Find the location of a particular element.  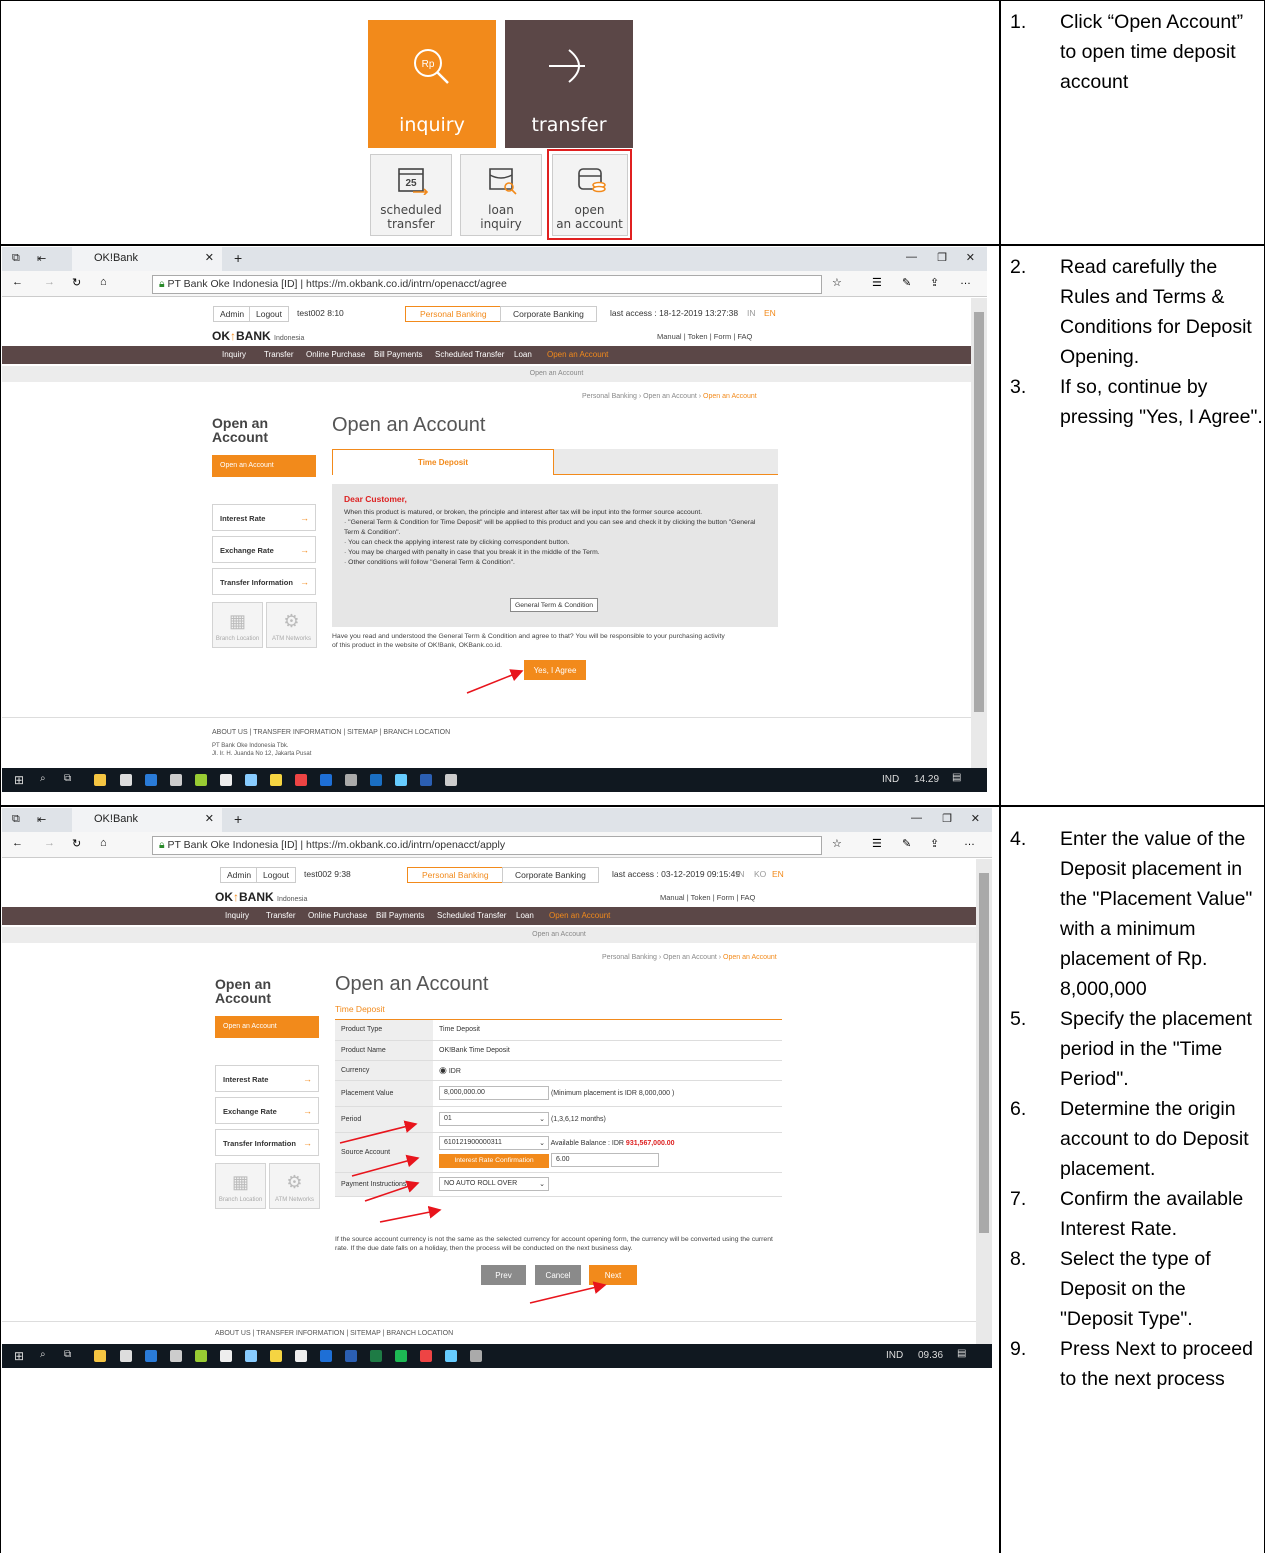

app3-icon is located at coordinates (451, 780).